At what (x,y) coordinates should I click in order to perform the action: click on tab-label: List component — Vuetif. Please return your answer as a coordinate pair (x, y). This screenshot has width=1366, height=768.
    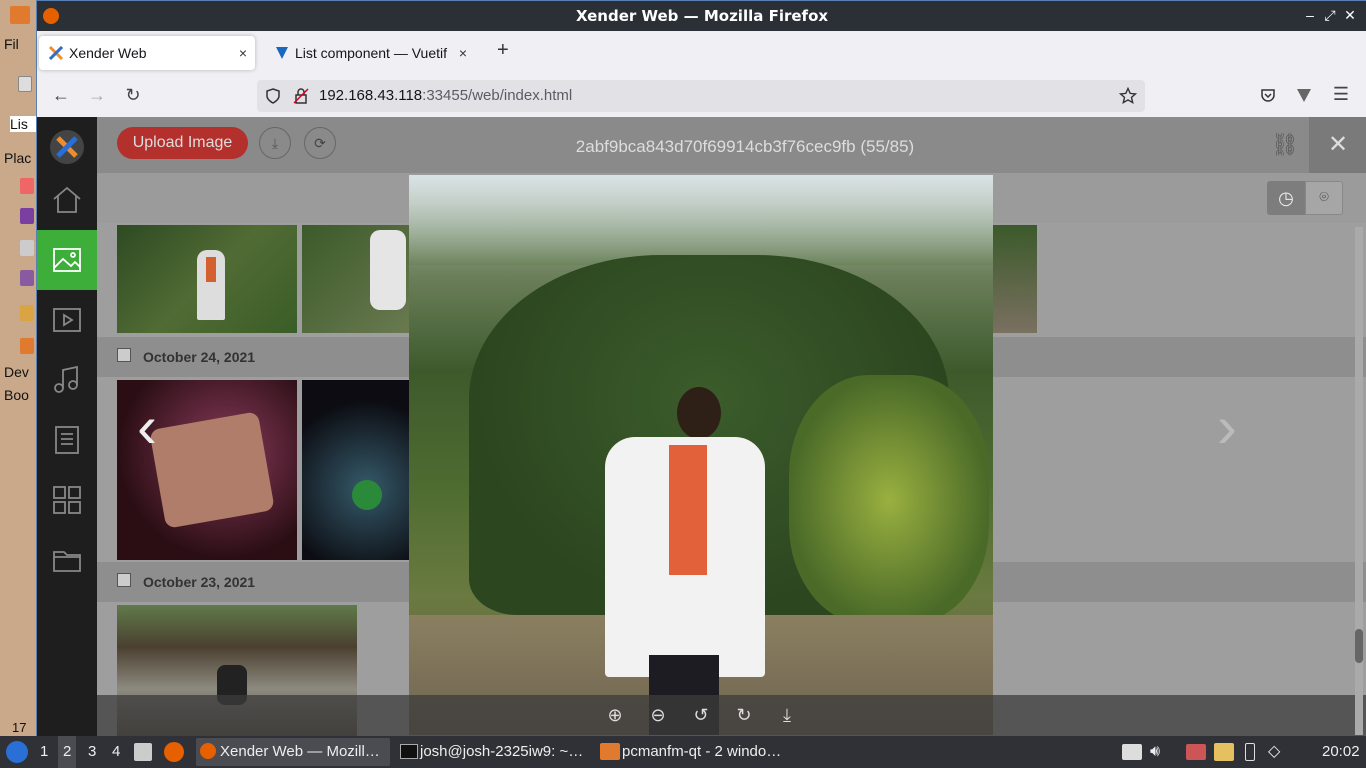
    Looking at the image, I should click on (371, 53).